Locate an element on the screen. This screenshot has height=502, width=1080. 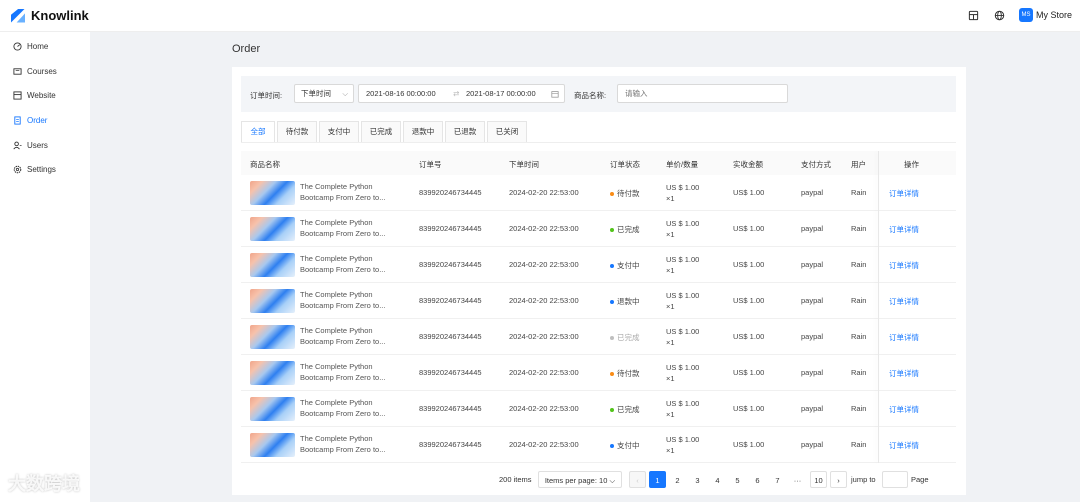
app-name: Knowlink is located at coordinates (60, 15).